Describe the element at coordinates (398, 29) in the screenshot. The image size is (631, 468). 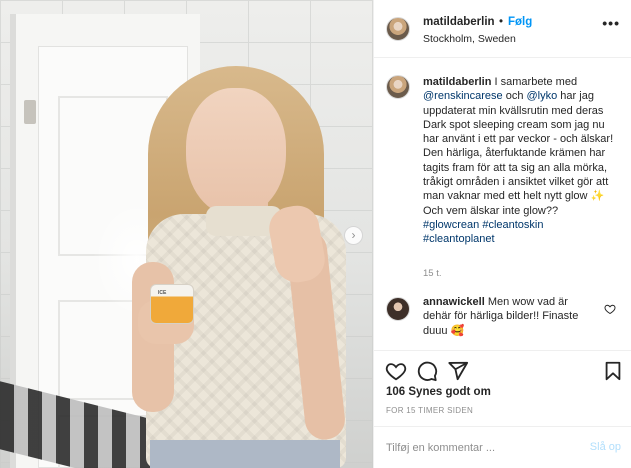
I see `author-avatar` at that location.